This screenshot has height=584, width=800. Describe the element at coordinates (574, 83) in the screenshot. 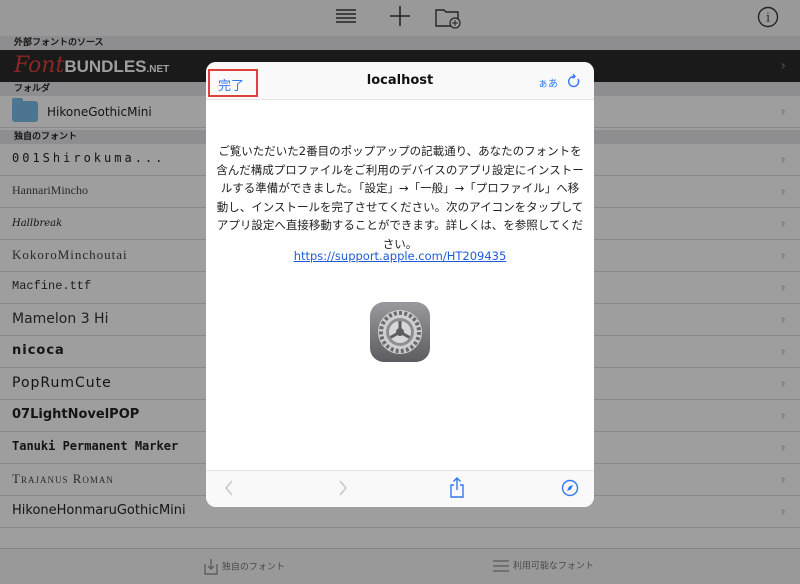

I see `reload-icon` at that location.